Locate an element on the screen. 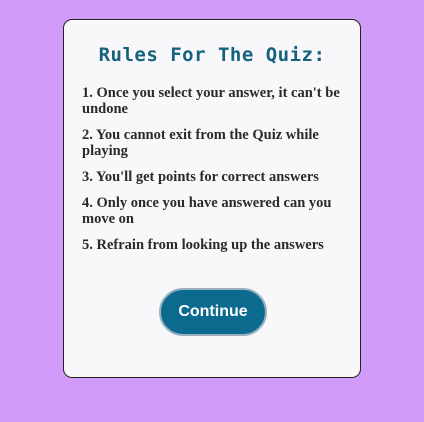 This screenshot has width=424, height=422. continue-button: Continue is located at coordinates (213, 312).